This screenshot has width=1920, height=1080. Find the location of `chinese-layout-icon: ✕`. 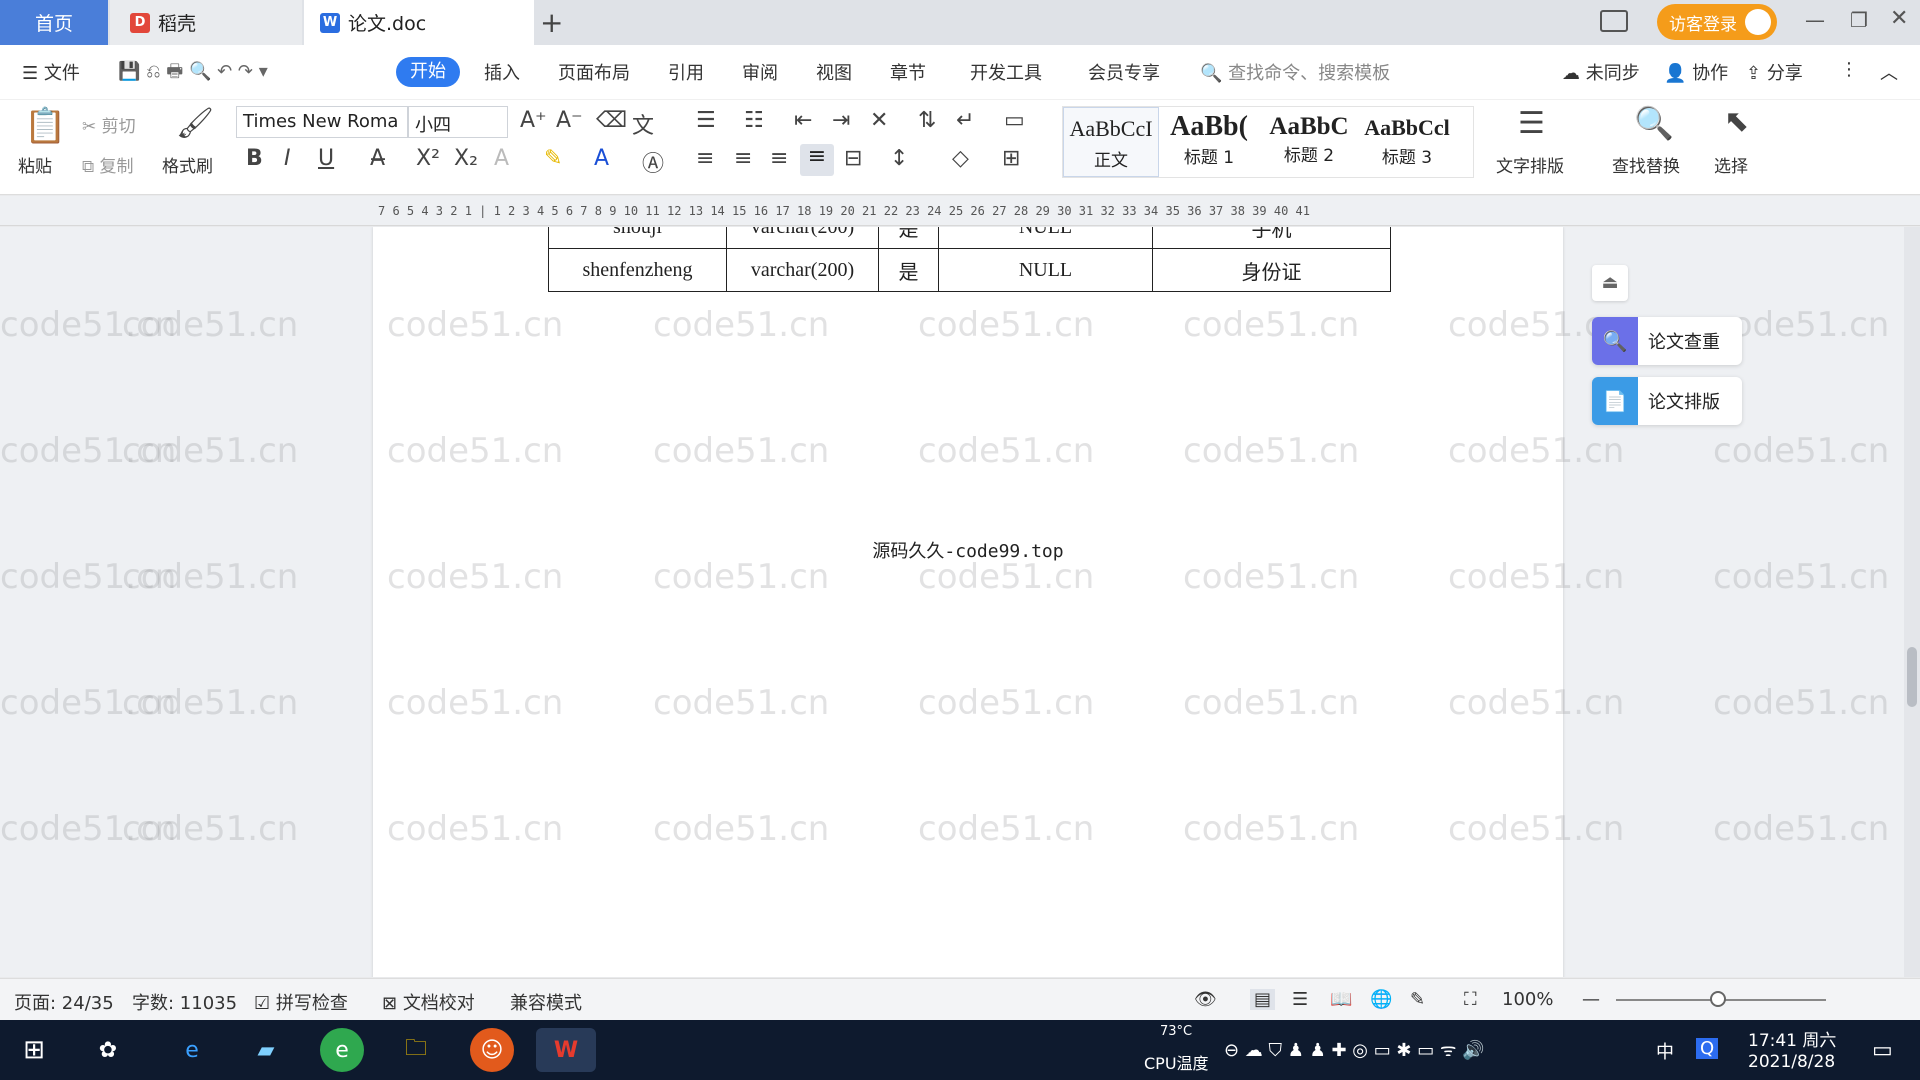

chinese-layout-icon: ✕ is located at coordinates (879, 120).